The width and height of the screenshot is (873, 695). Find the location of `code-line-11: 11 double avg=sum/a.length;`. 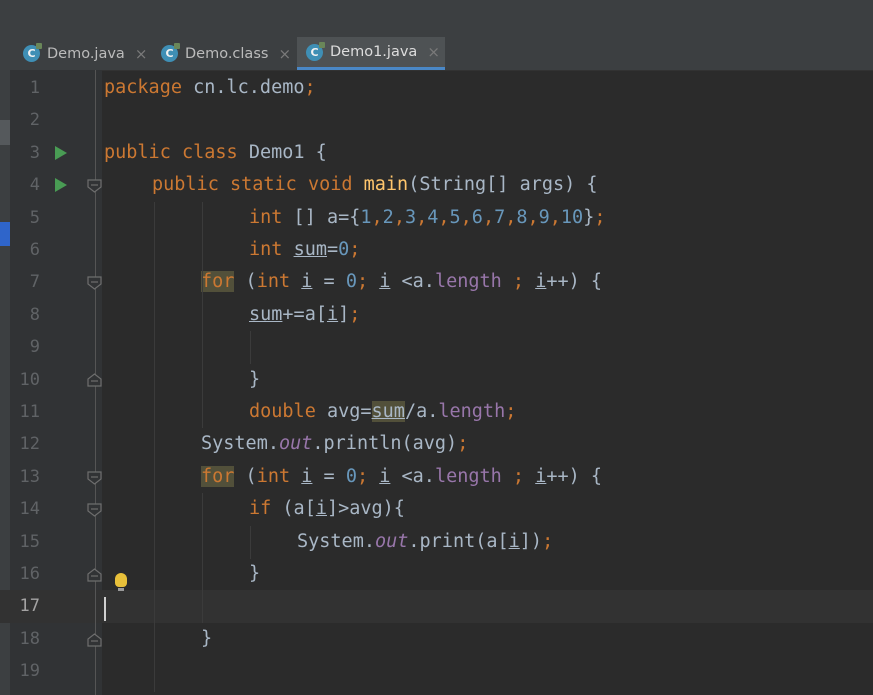

code-line-11: 11 double avg=sum/a.length; is located at coordinates (436, 412).